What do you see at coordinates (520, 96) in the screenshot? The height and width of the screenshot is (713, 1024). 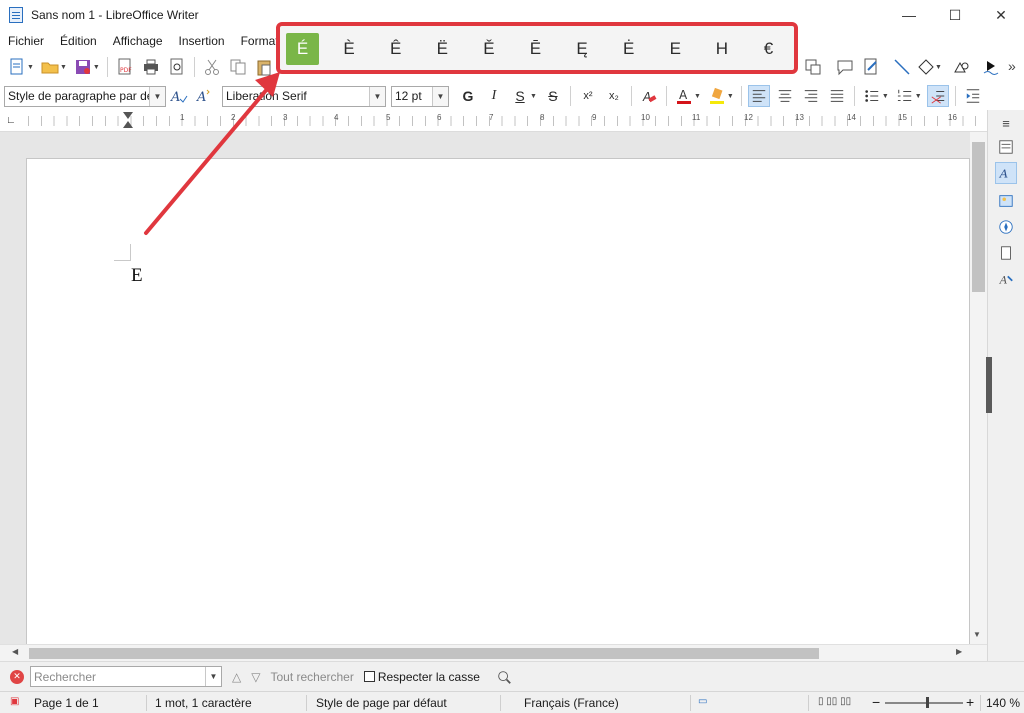 I see `underline-button: S` at bounding box center [520, 96].